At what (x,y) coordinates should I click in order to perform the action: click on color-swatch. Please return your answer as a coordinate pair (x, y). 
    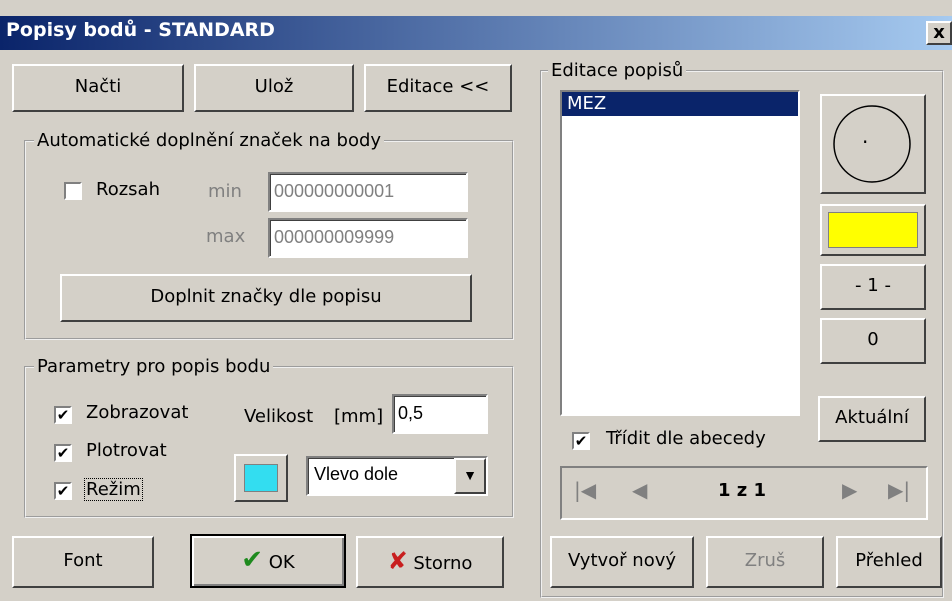
    Looking at the image, I should click on (261, 478).